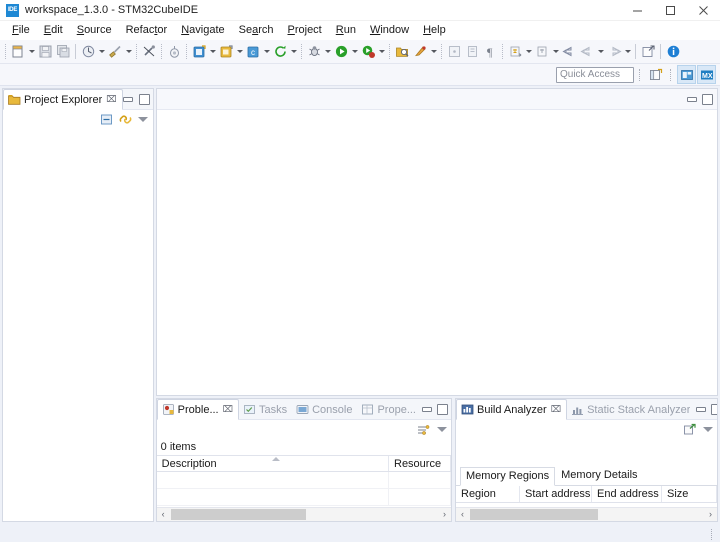 The height and width of the screenshot is (542, 720). Describe the element at coordinates (174, 52) in the screenshot. I see `debug-config-icon` at that location.